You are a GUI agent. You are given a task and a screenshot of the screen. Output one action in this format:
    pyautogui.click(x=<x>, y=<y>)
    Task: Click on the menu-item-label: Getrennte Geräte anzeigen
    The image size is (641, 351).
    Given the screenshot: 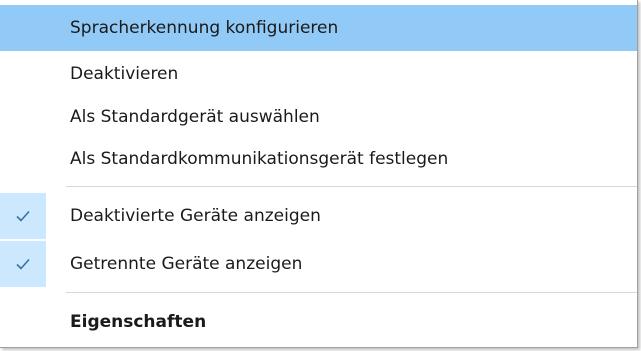 What is the action you would take?
    pyautogui.click(x=186, y=264)
    